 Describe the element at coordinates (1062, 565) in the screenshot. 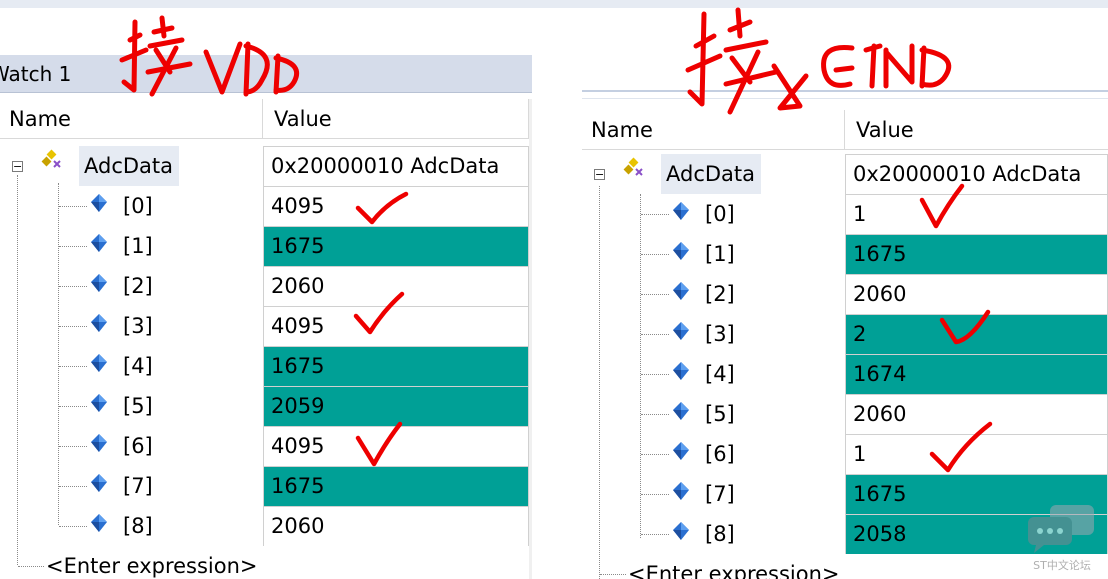

I see `watermark-text: ST中文论坛` at that location.